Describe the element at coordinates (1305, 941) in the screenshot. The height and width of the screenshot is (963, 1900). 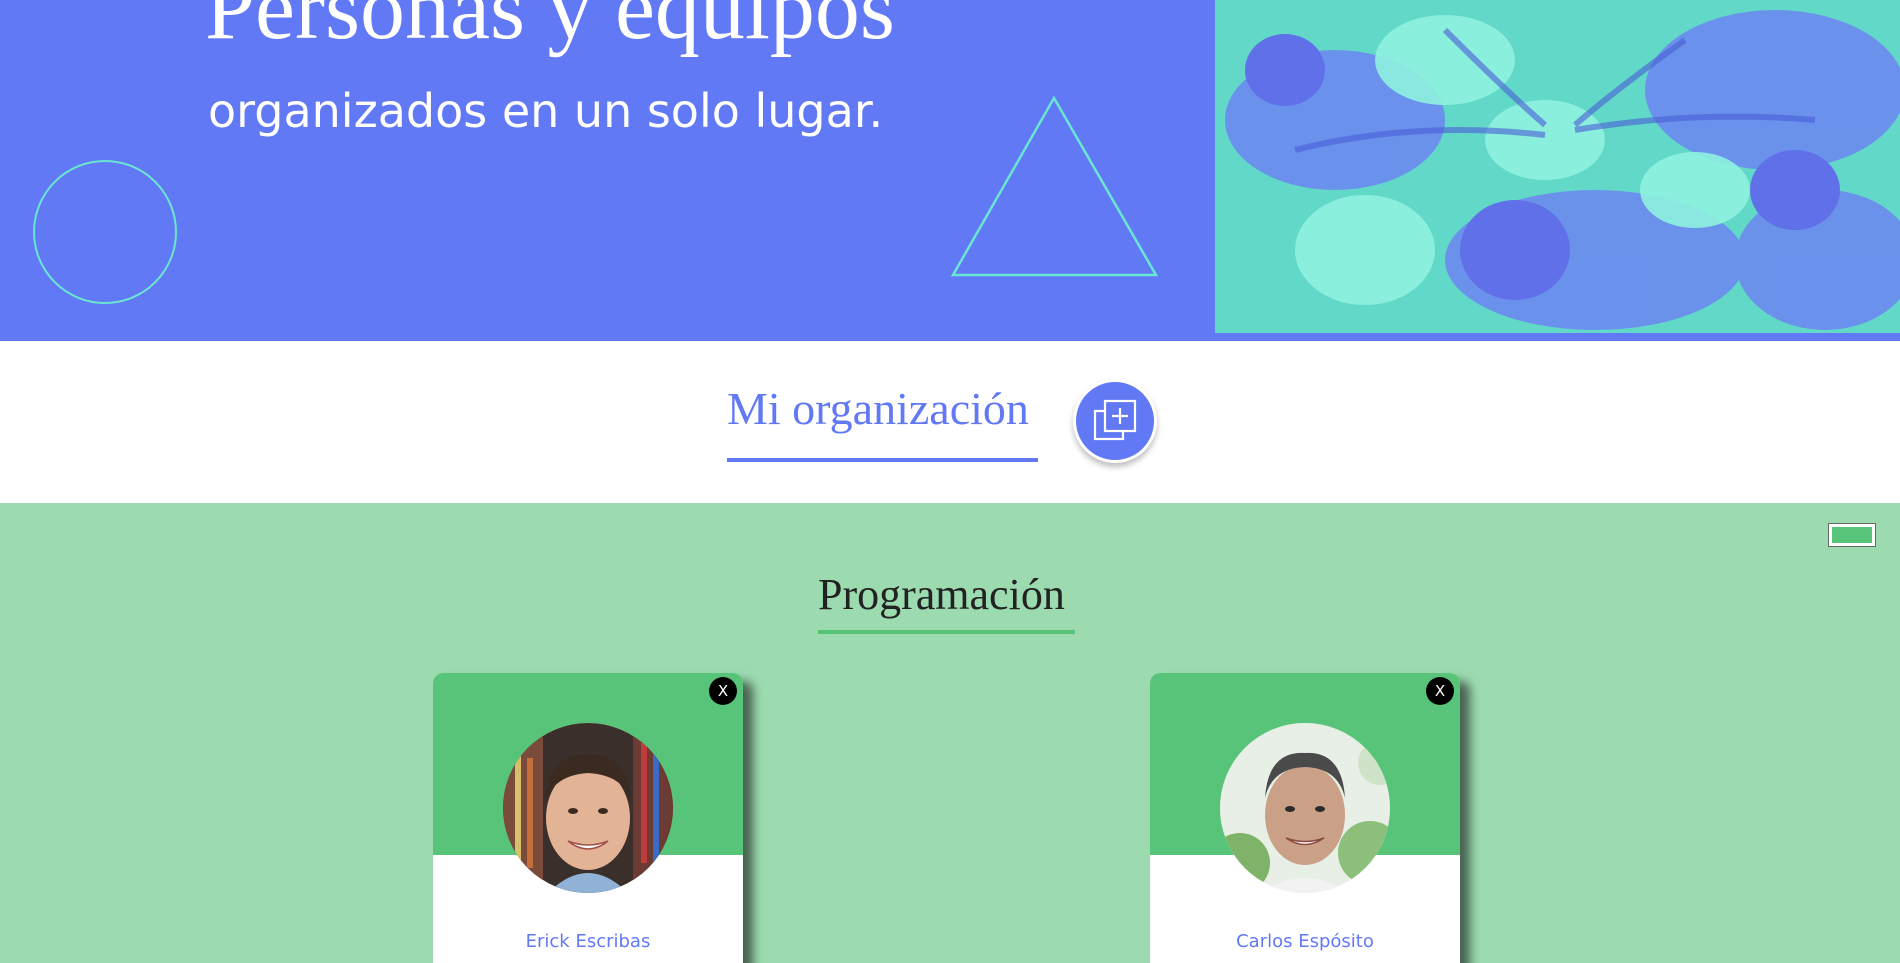
I see `member-name: Carlos Espósito` at that location.